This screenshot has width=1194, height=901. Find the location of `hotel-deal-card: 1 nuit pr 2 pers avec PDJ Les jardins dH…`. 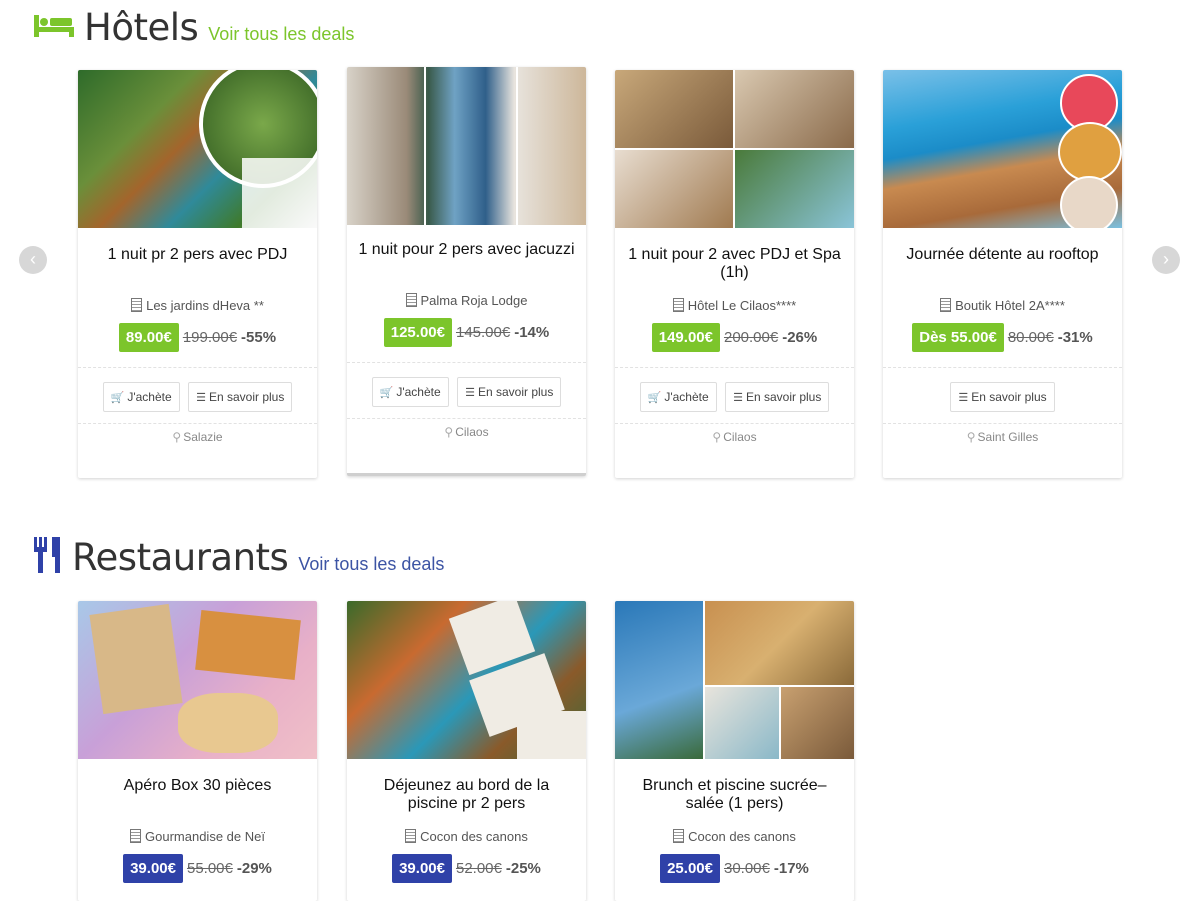

hotel-deal-card: 1 nuit pr 2 pers avec PDJ Les jardins dH… is located at coordinates (197, 274).